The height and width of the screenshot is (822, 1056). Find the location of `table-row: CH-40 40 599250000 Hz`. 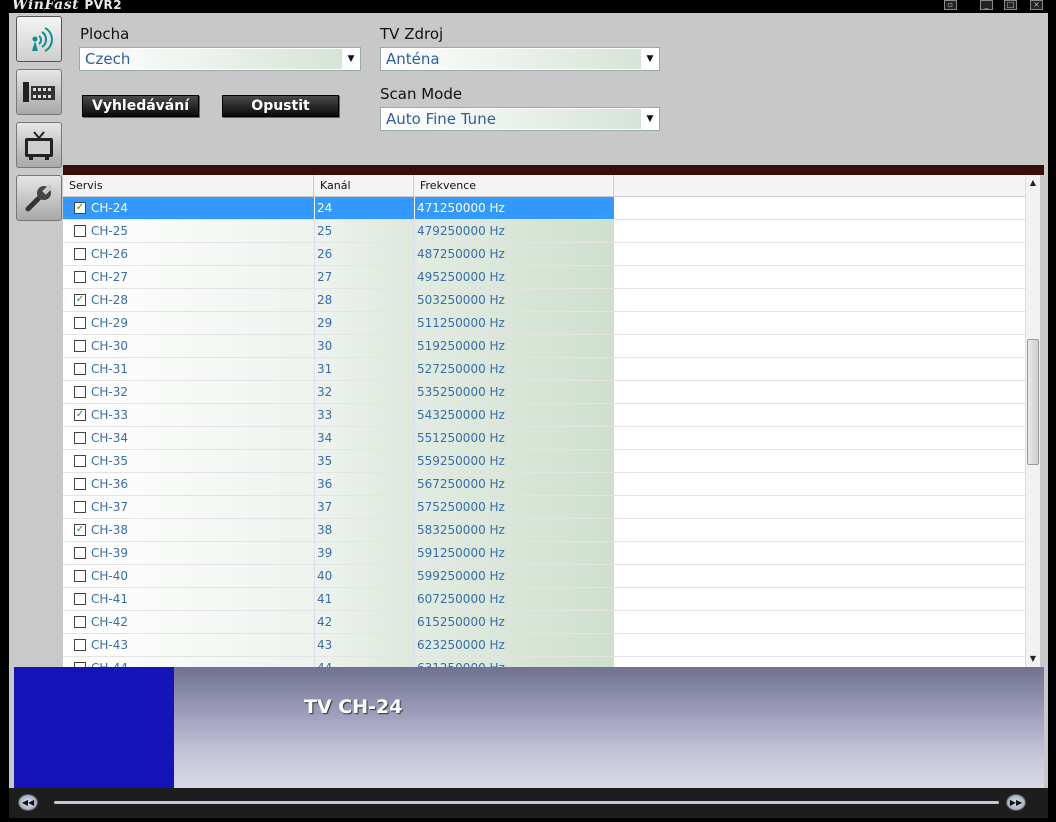

table-row: CH-40 40 599250000 Hz is located at coordinates (544, 576).